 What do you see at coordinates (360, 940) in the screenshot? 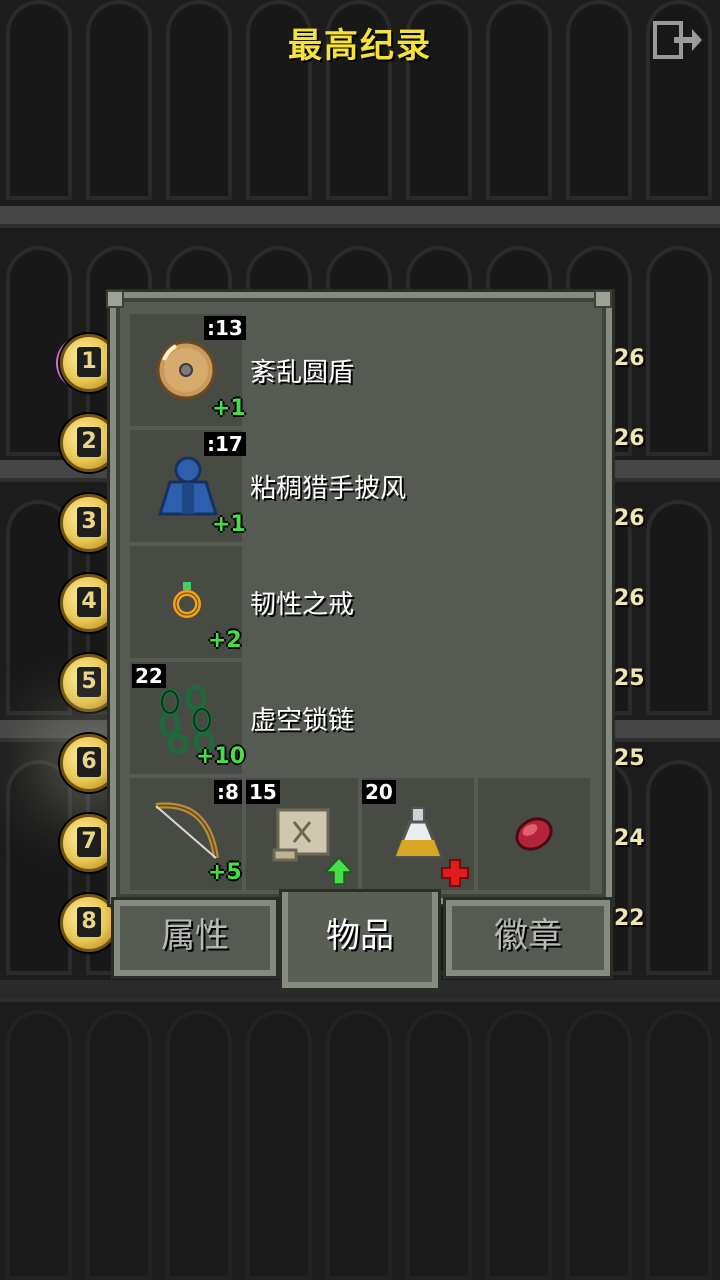
I see `tab-items: 物品` at bounding box center [360, 940].